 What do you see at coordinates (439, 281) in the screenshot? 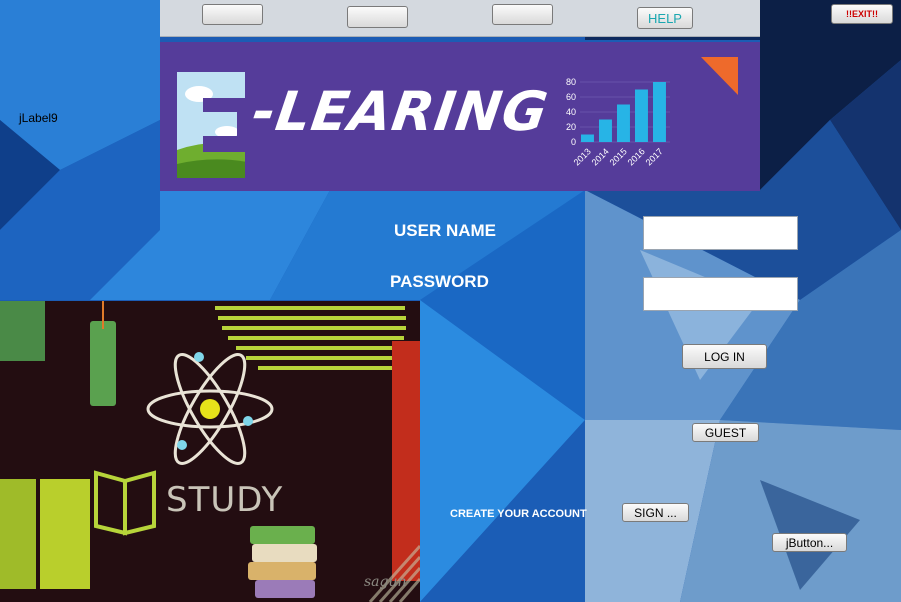
I see `password-label: PASSWORD` at bounding box center [439, 281].